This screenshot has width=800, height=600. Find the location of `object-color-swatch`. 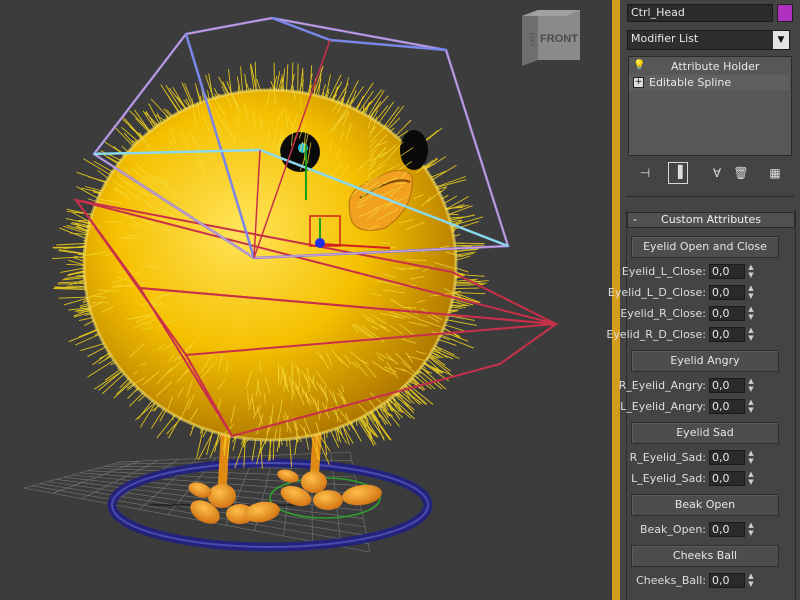

object-color-swatch is located at coordinates (785, 13).